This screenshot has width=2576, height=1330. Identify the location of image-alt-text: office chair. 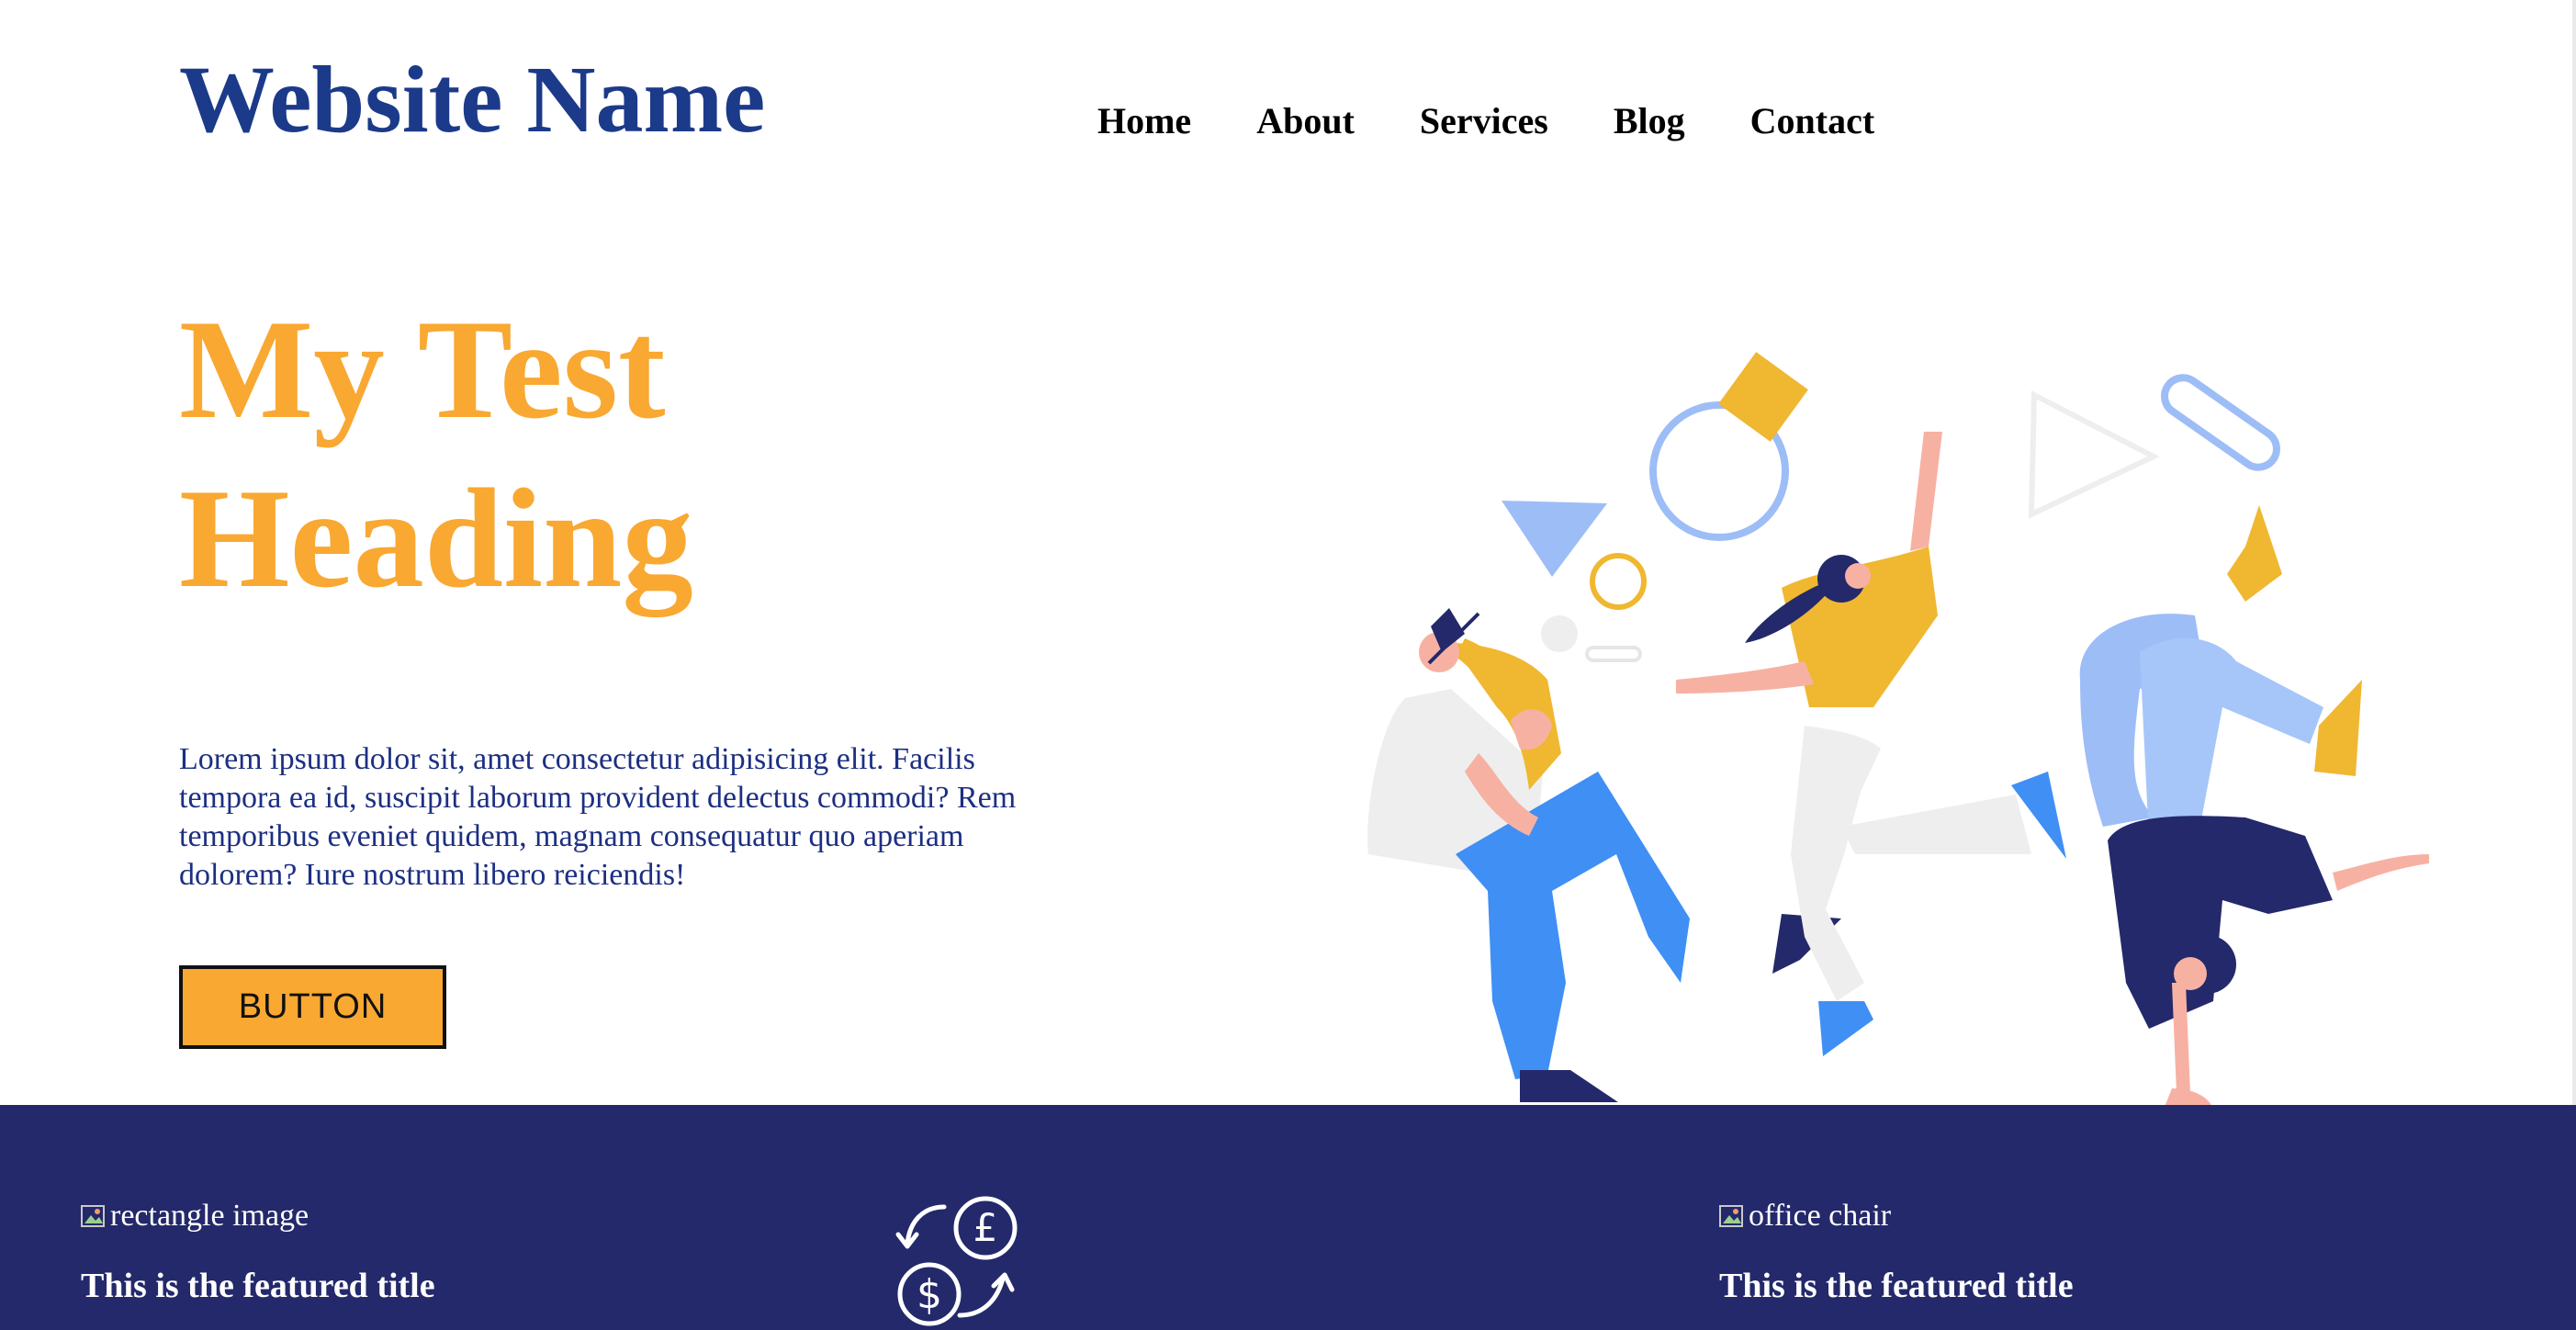
(1820, 1216).